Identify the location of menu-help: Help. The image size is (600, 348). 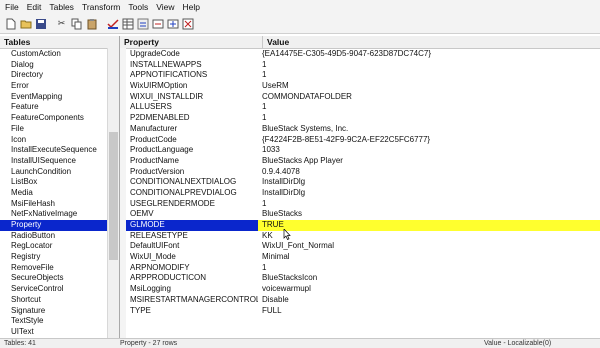
(190, 7).